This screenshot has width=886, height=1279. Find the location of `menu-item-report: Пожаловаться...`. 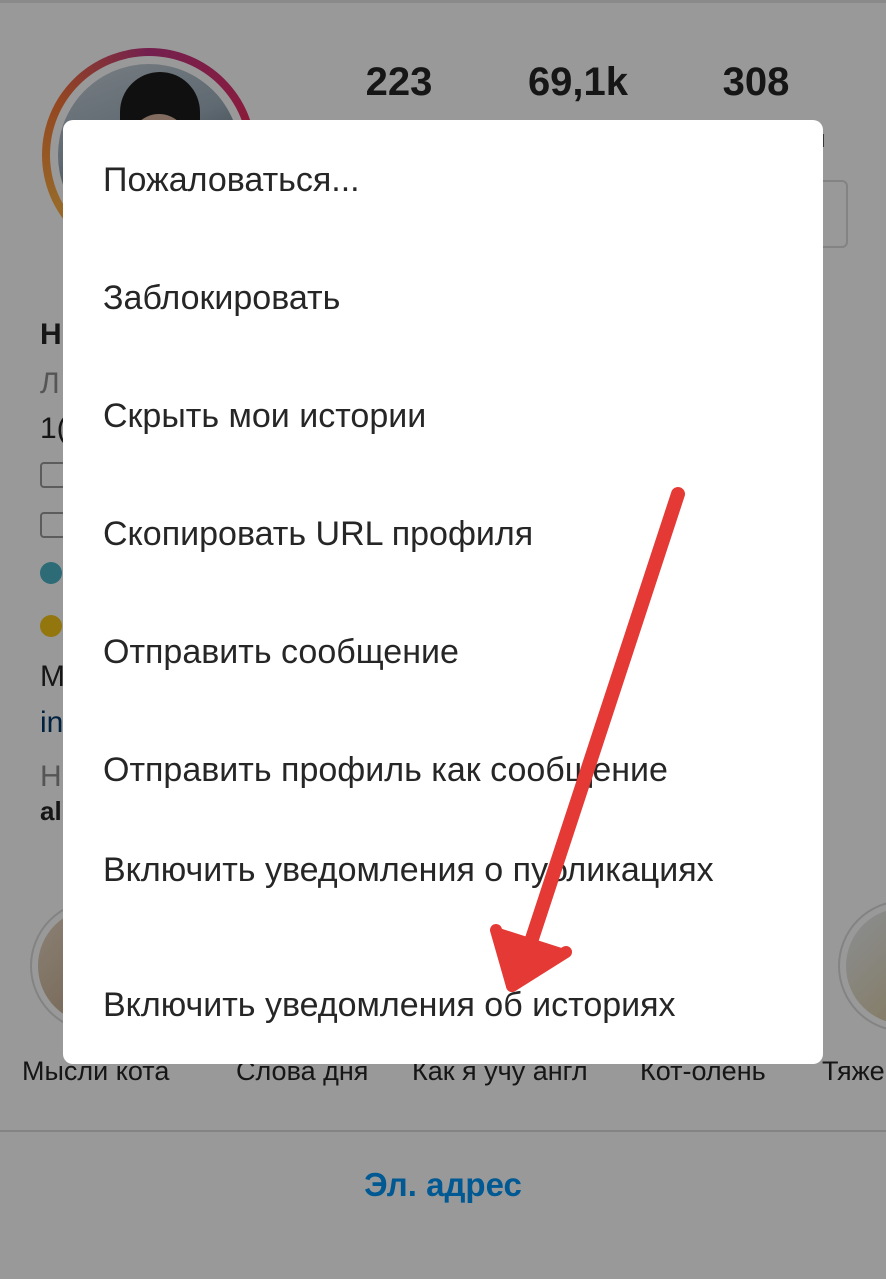

menu-item-report: Пожаловаться... is located at coordinates (453, 180).